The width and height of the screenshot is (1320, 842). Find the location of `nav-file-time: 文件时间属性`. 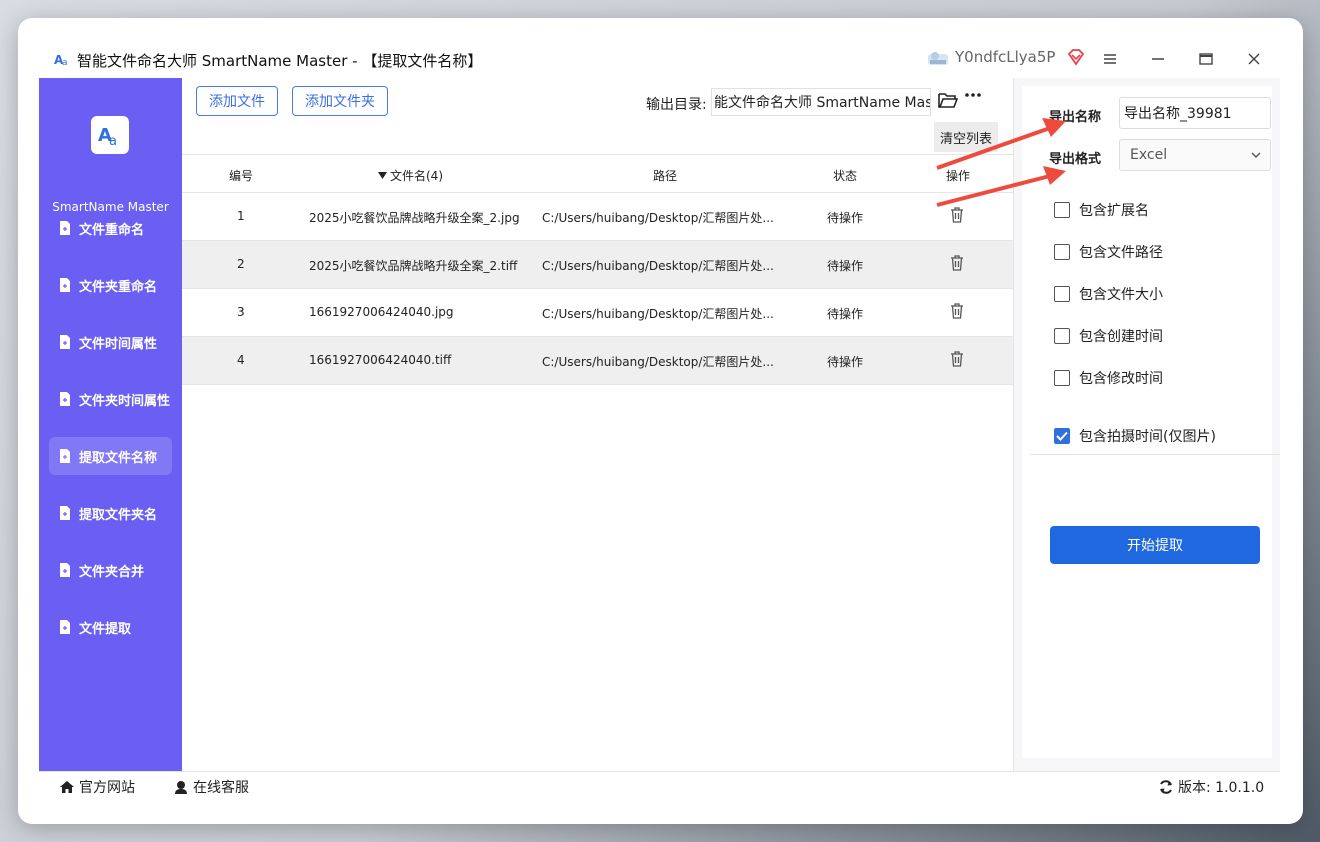

nav-file-time: 文件时间属性 is located at coordinates (110, 342).